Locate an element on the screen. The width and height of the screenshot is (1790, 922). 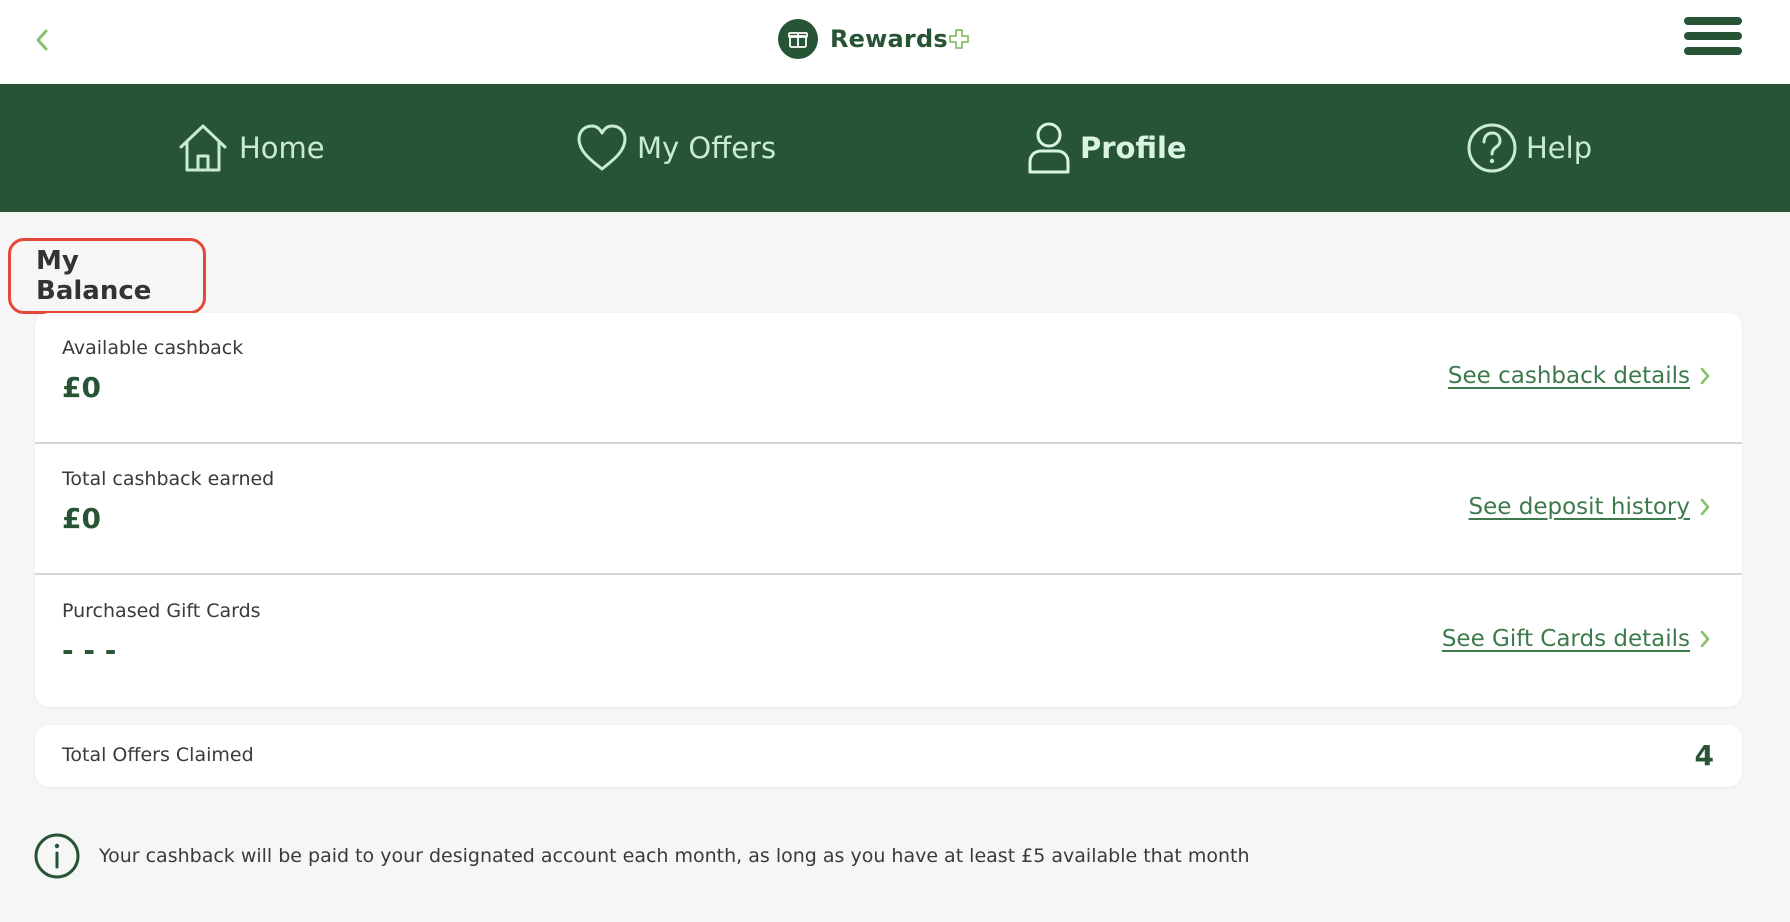
brand-logo: Rewards is located at coordinates (874, 39).